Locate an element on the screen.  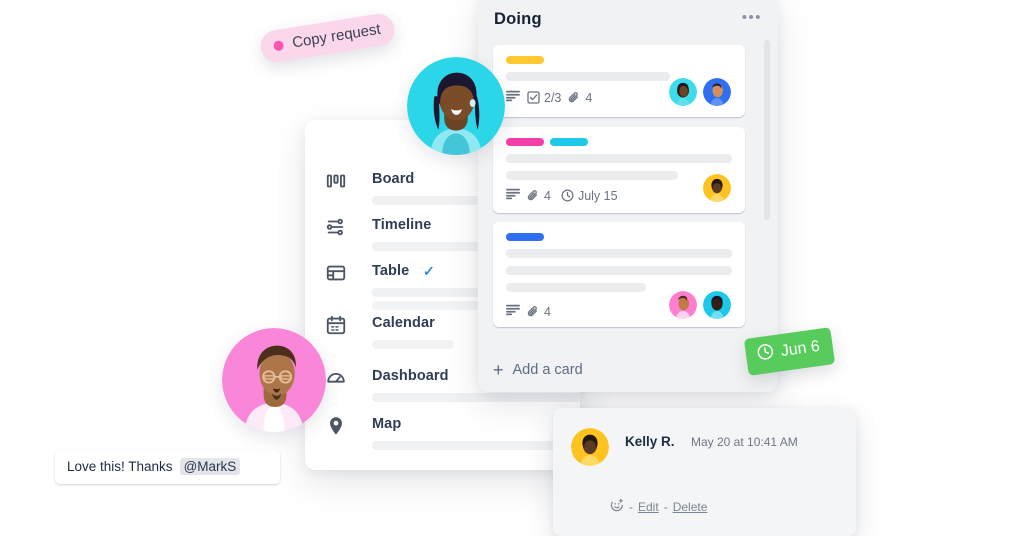
card-item: 2/3 4 is located at coordinates (619, 81).